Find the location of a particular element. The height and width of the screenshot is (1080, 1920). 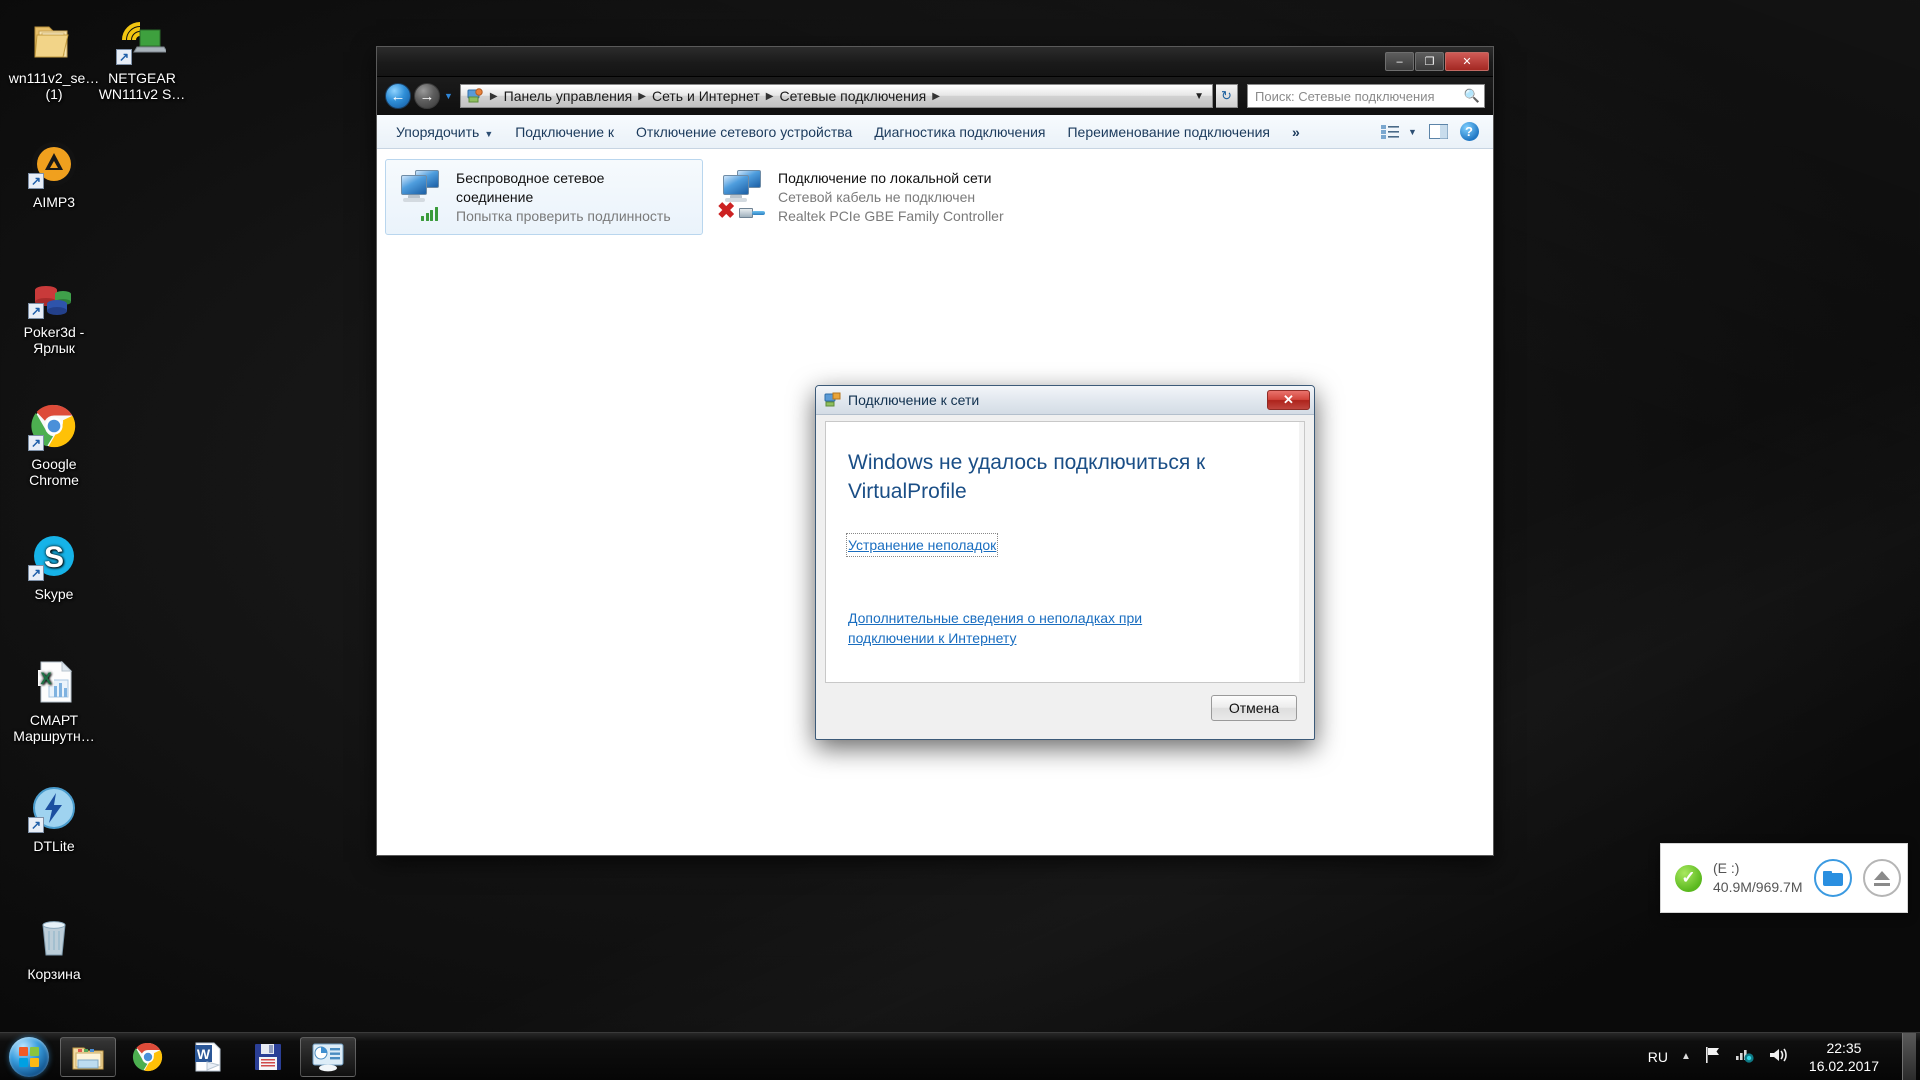

drive-usage: 40.9M/969.7M is located at coordinates (1758, 887).